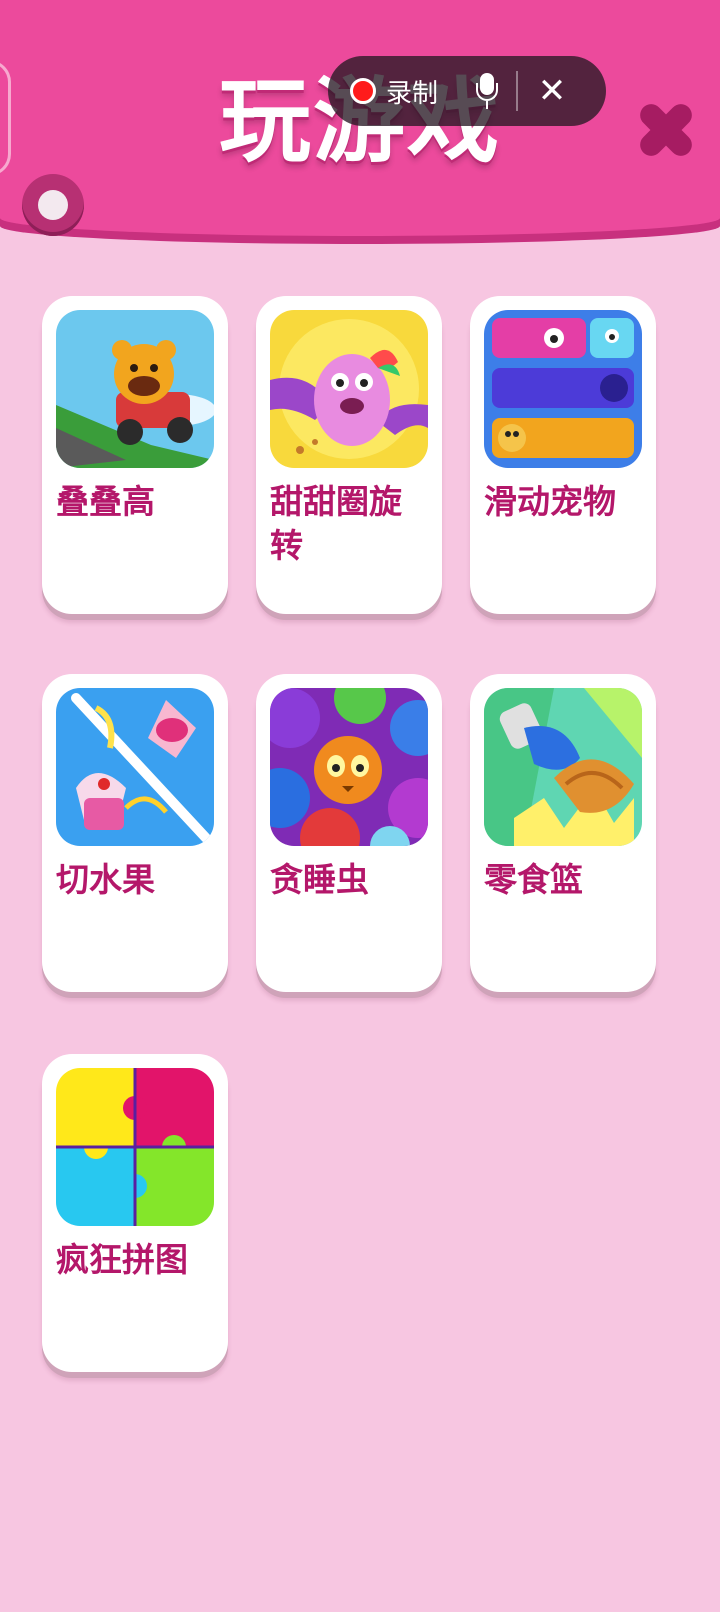 This screenshot has height=1612, width=720. I want to click on game-card-crazy-jigsaw: 疯狂拼图, so click(135, 1213).